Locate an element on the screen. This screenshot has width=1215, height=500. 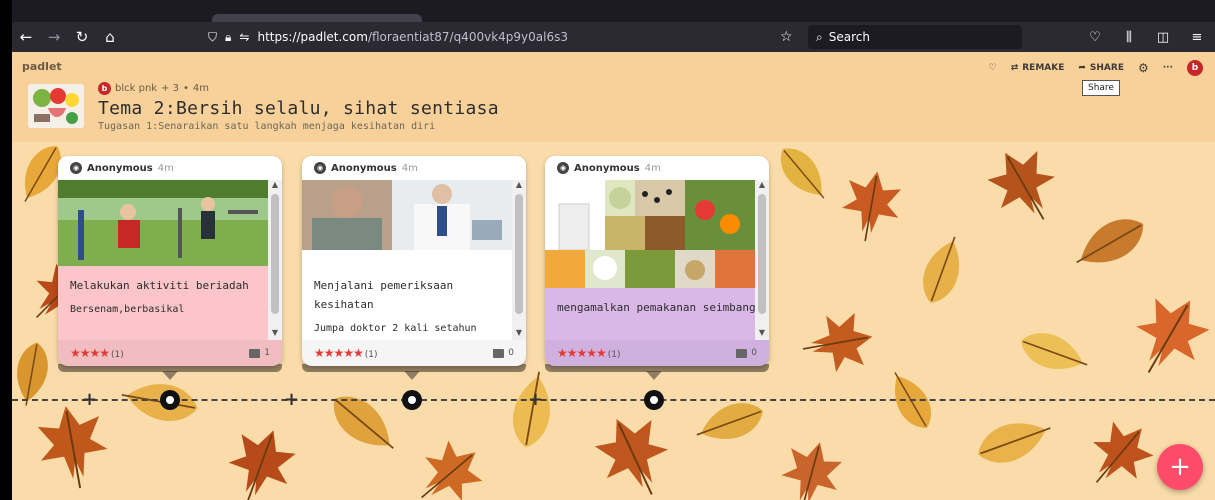
reload-icon: ↻ is located at coordinates (82, 37).